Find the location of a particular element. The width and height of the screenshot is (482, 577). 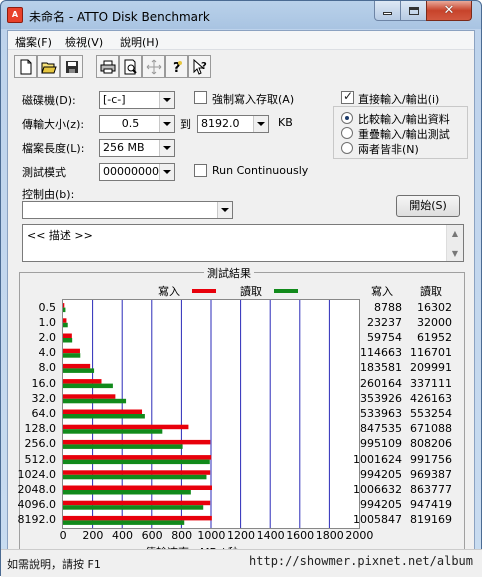

save-button is located at coordinates (71, 66).